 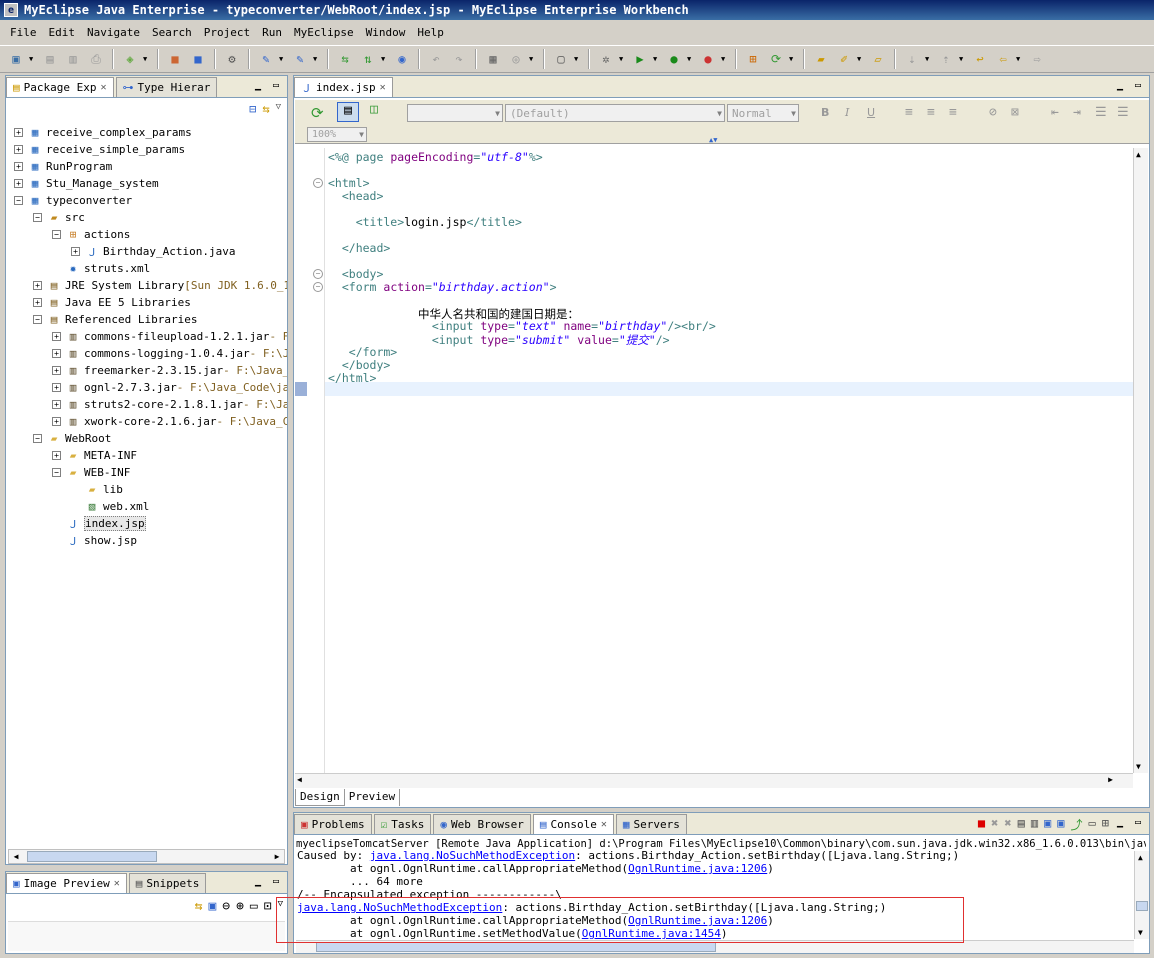 What do you see at coordinates (1003, 59) in the screenshot?
I see `back-icon: ⇦` at bounding box center [1003, 59].